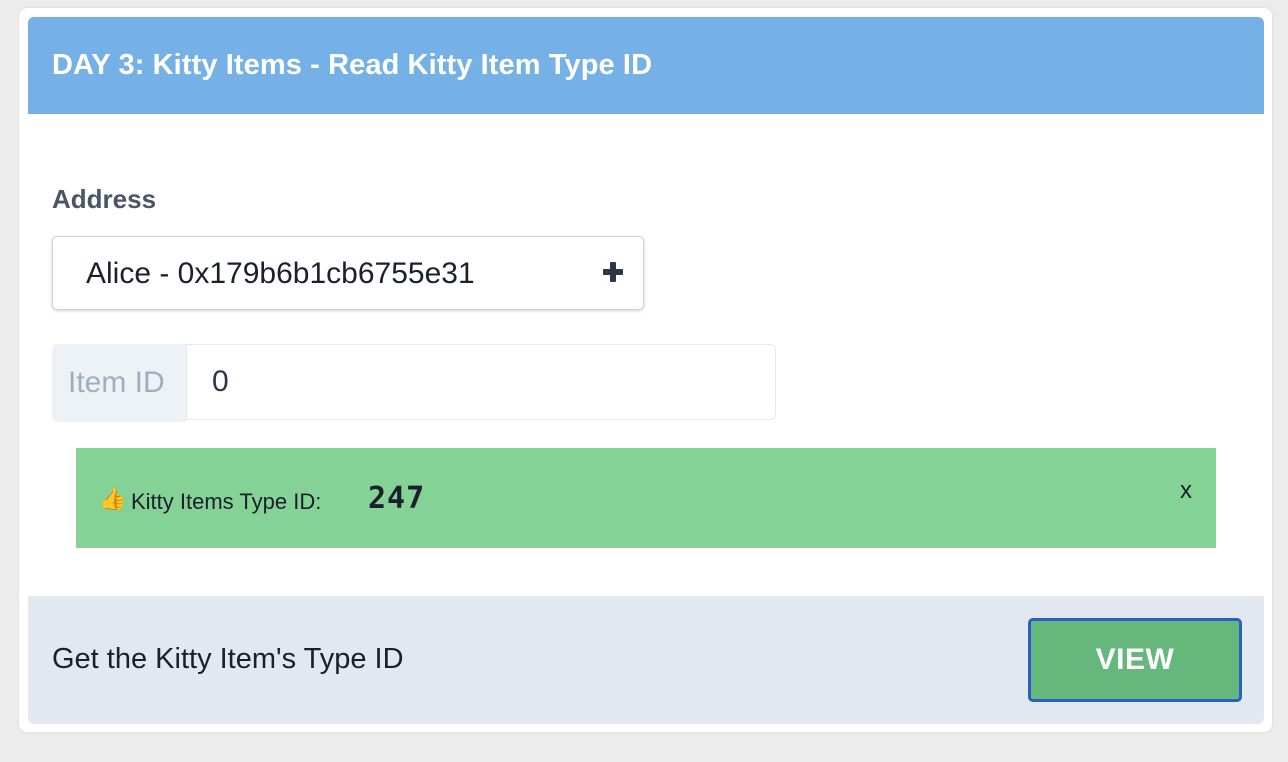  What do you see at coordinates (104, 199) in the screenshot?
I see `address-label: Address` at bounding box center [104, 199].